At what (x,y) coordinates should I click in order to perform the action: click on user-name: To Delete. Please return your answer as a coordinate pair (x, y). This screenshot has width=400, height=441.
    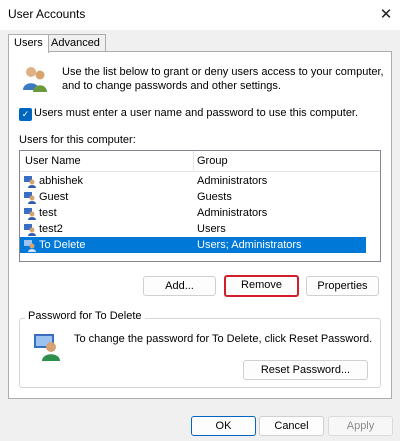
    Looking at the image, I should click on (62, 245).